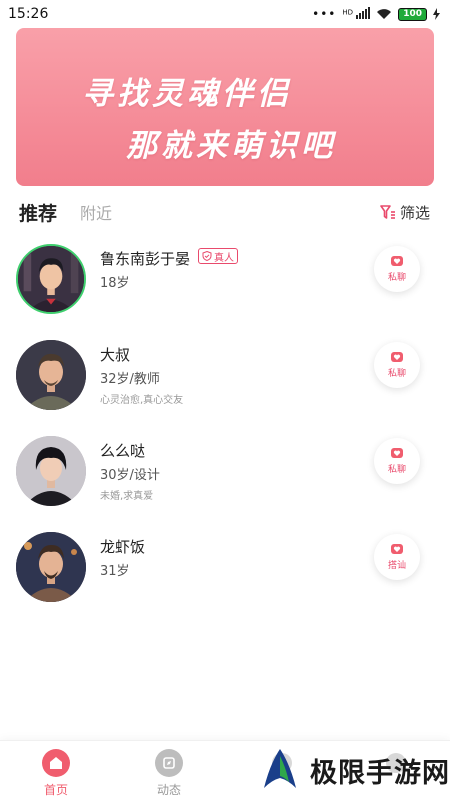  I want to click on user-card: 鲁东南彭于晏 真人 18岁 私聊, so click(225, 284).